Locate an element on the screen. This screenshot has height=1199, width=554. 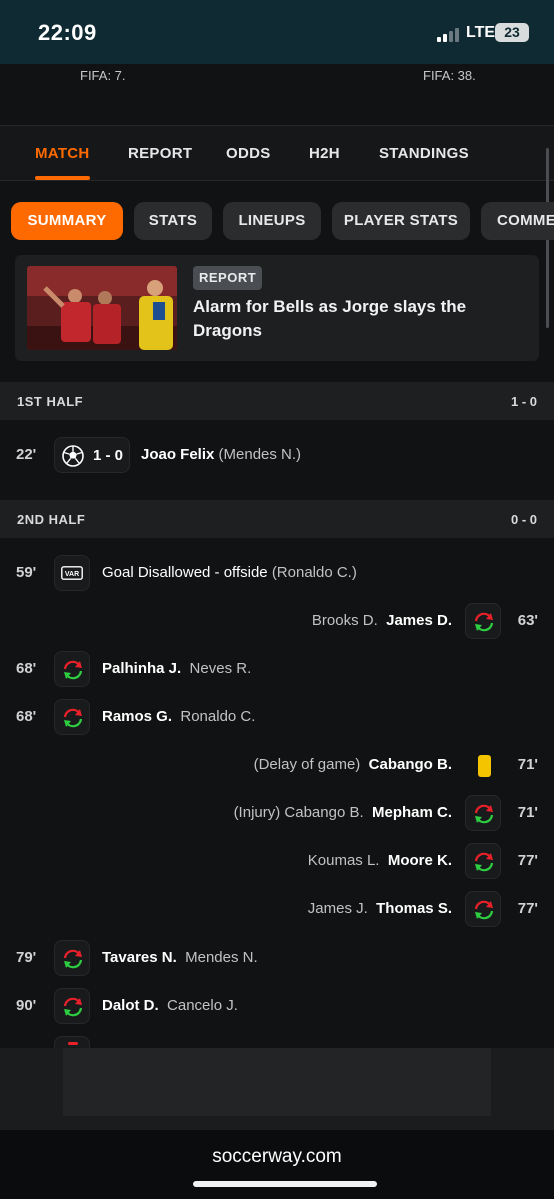
ad-banner is located at coordinates (277, 1089).